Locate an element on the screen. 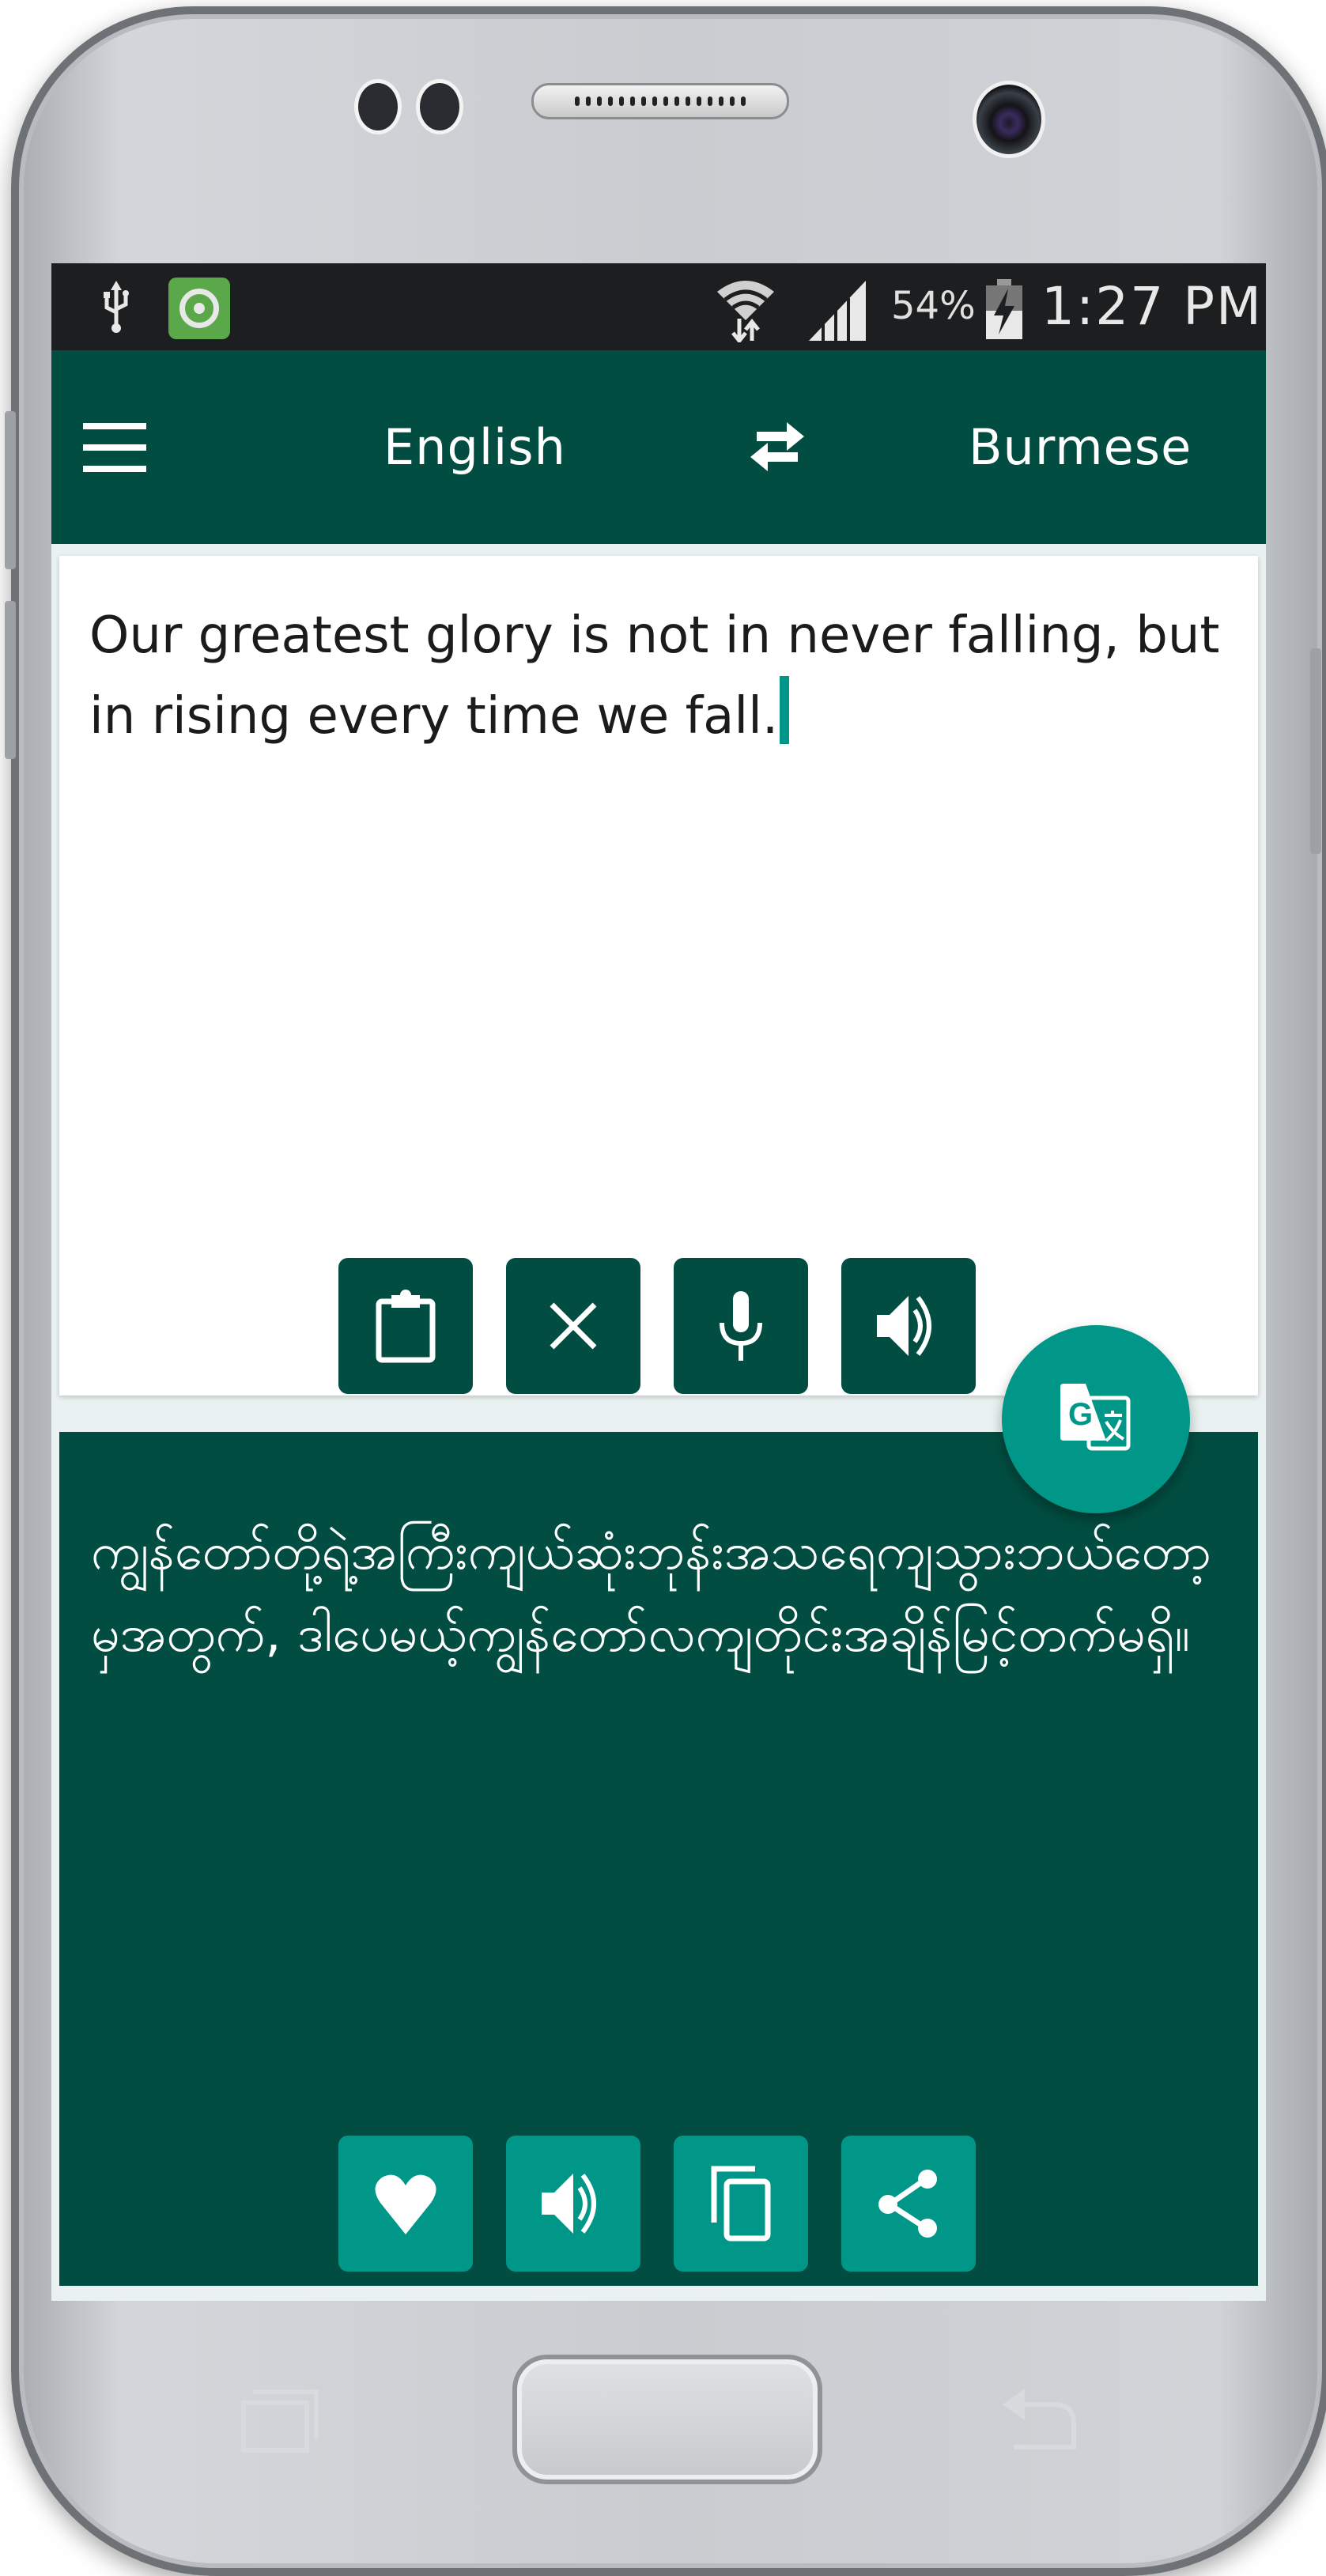  text-cursor is located at coordinates (785, 710).